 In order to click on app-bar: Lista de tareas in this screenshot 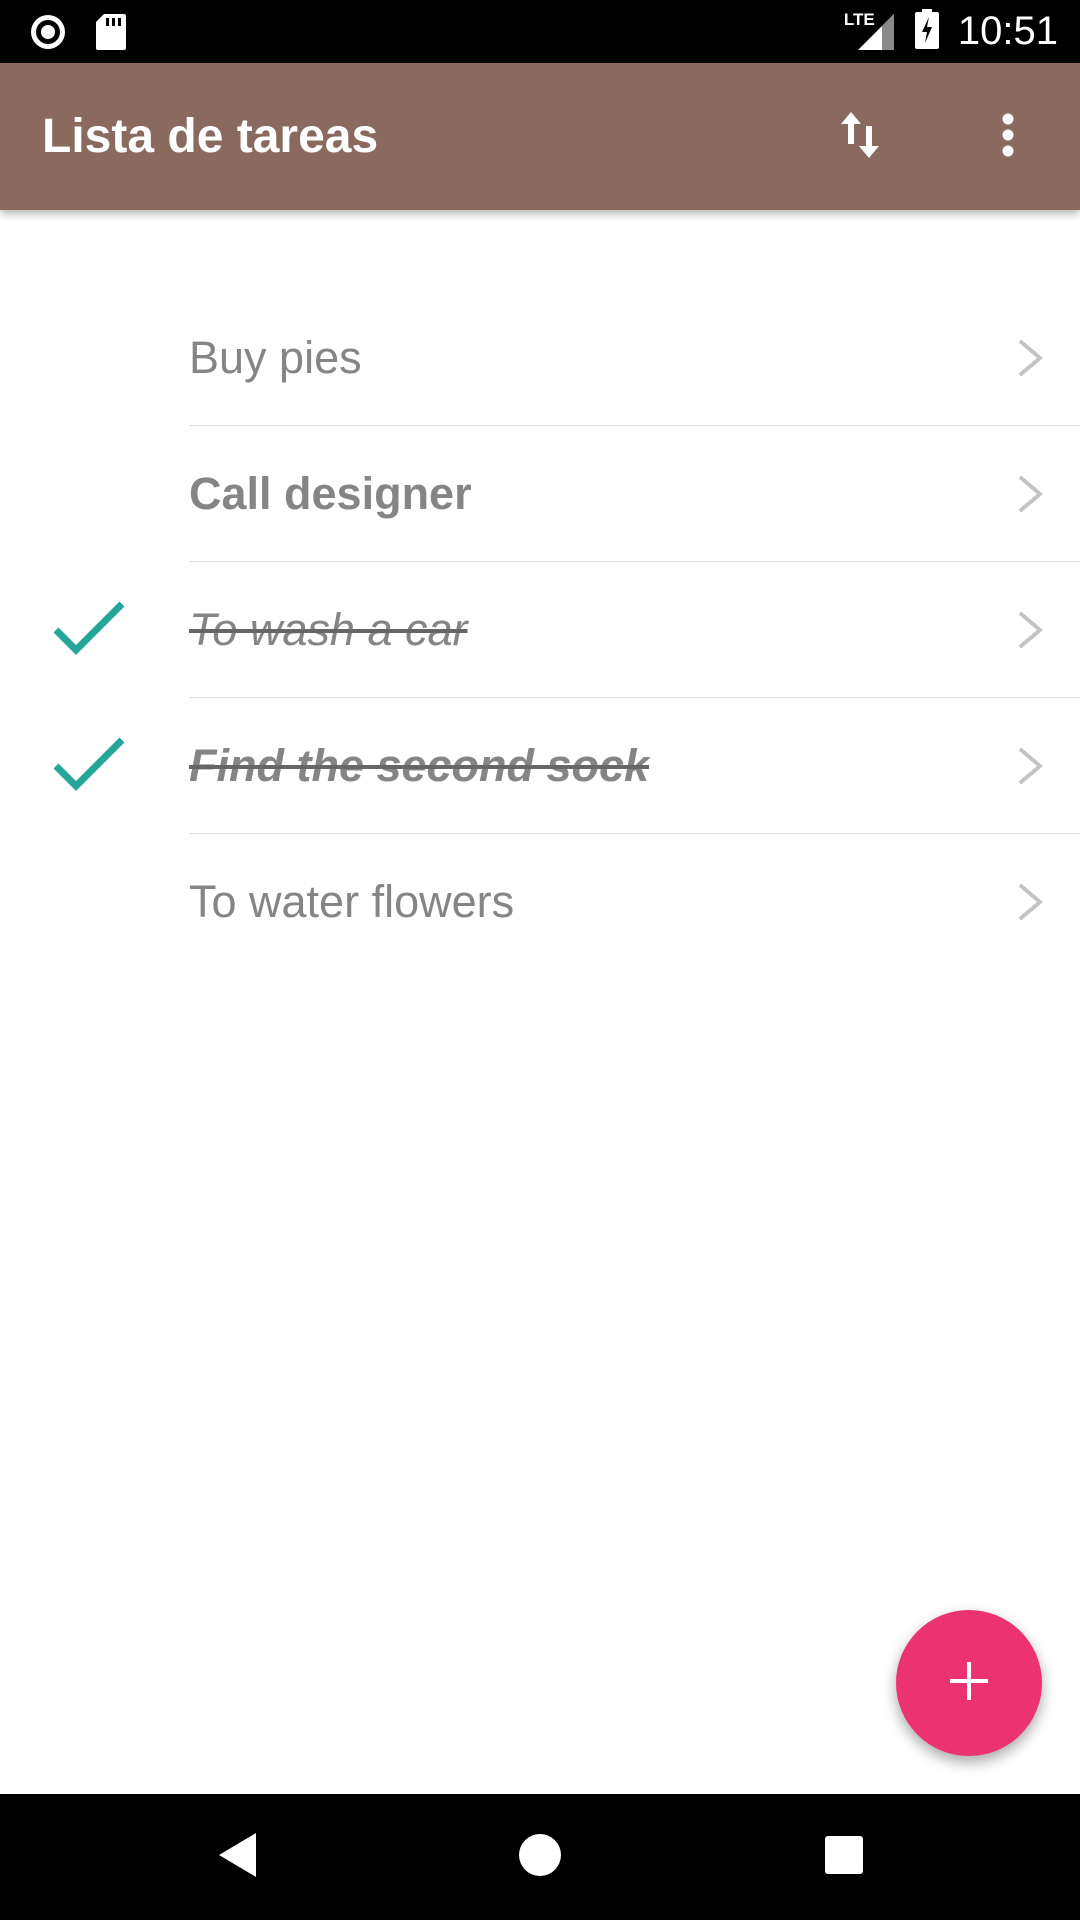, I will do `click(540, 136)`.